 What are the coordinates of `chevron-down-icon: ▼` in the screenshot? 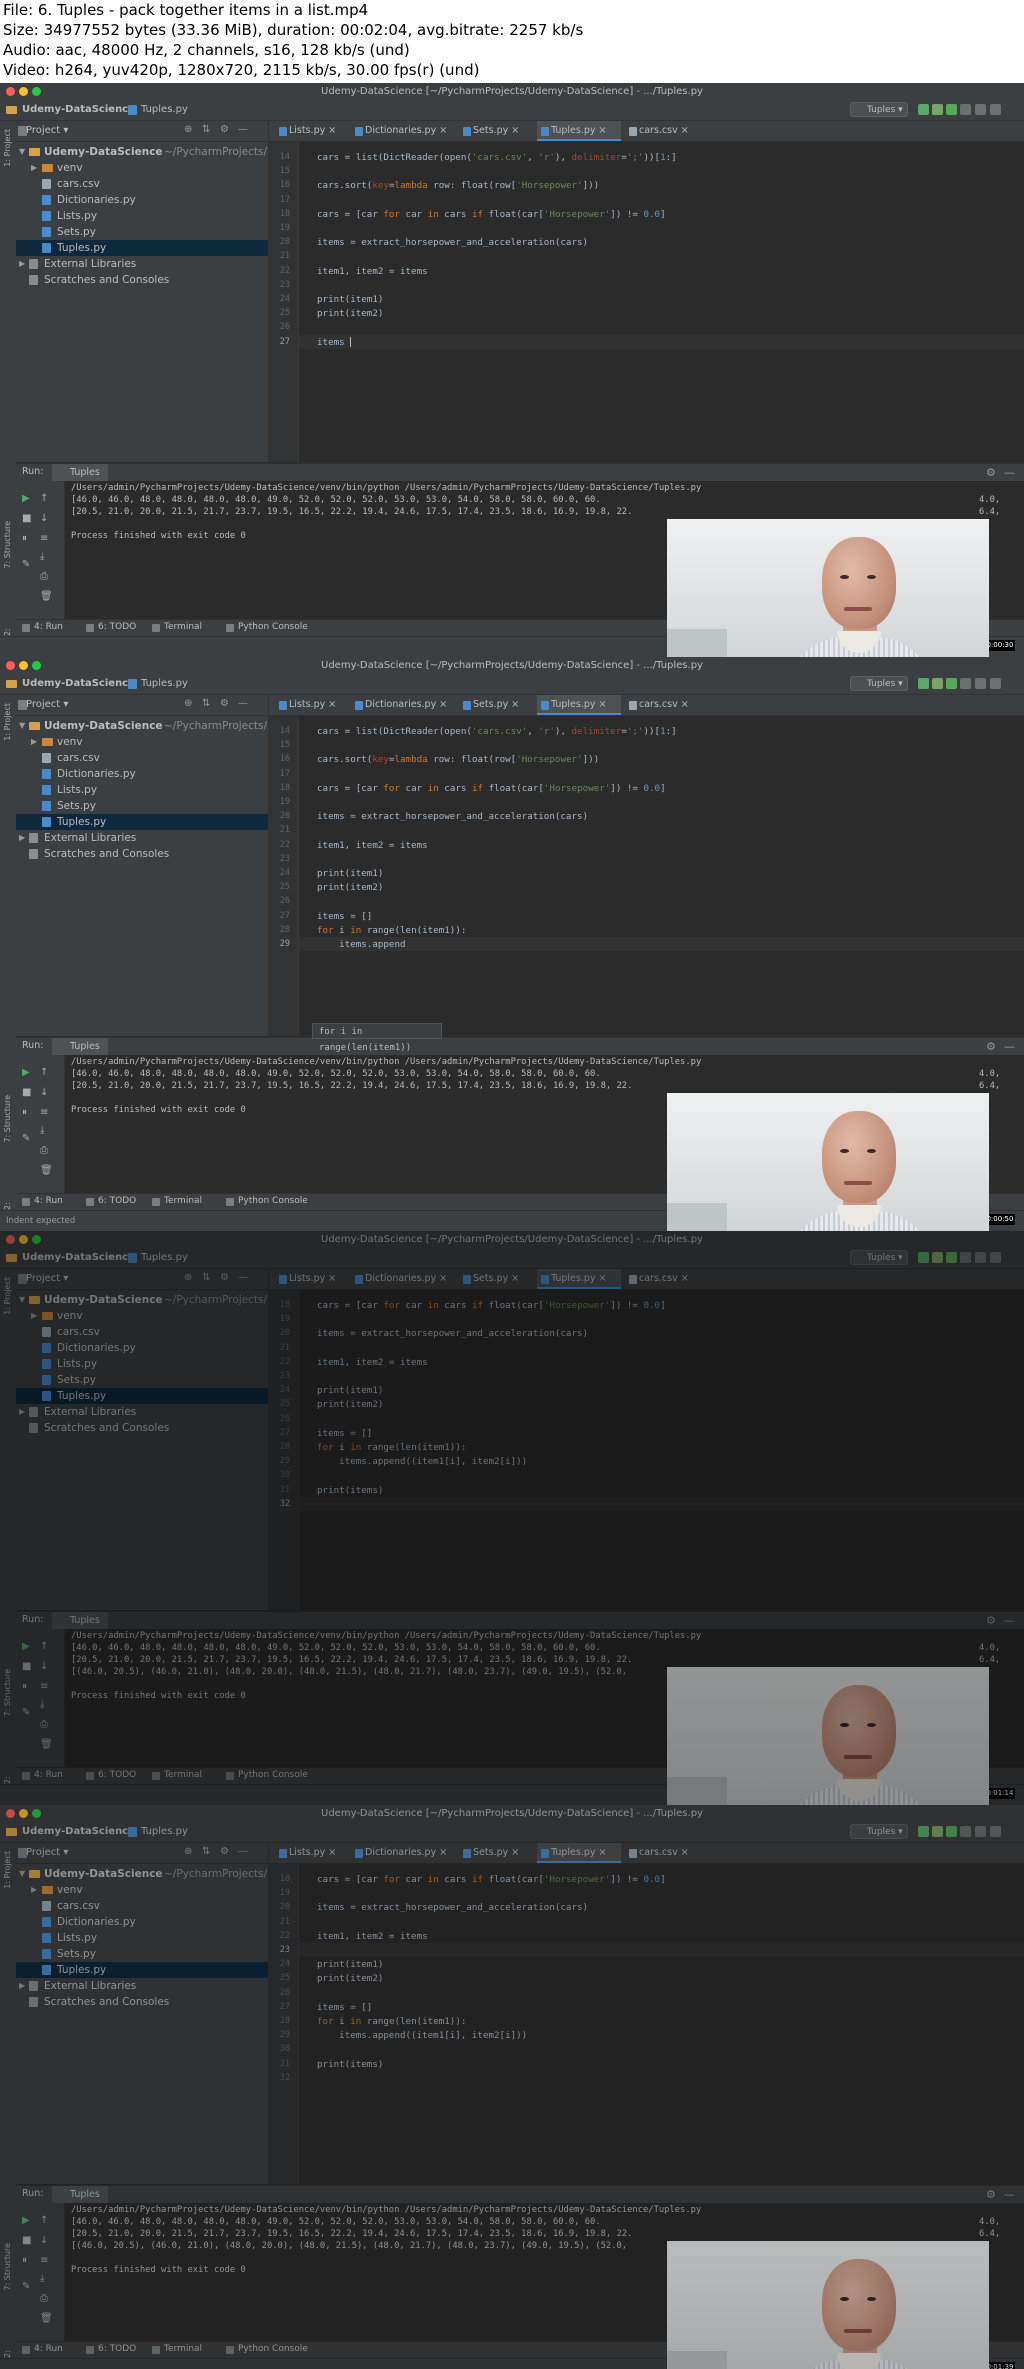 It's located at (22, 152).